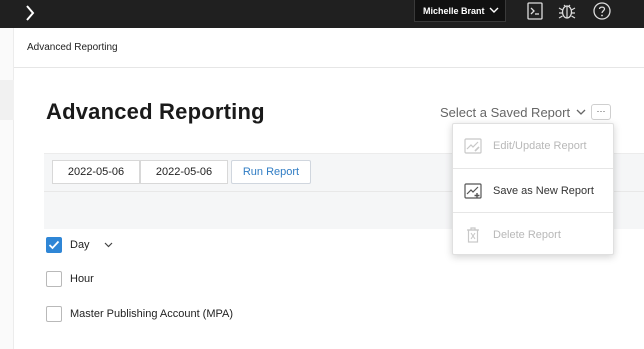 This screenshot has width=644, height=349. I want to click on mpa-label: Master Publishing Account (MPA), so click(152, 314).